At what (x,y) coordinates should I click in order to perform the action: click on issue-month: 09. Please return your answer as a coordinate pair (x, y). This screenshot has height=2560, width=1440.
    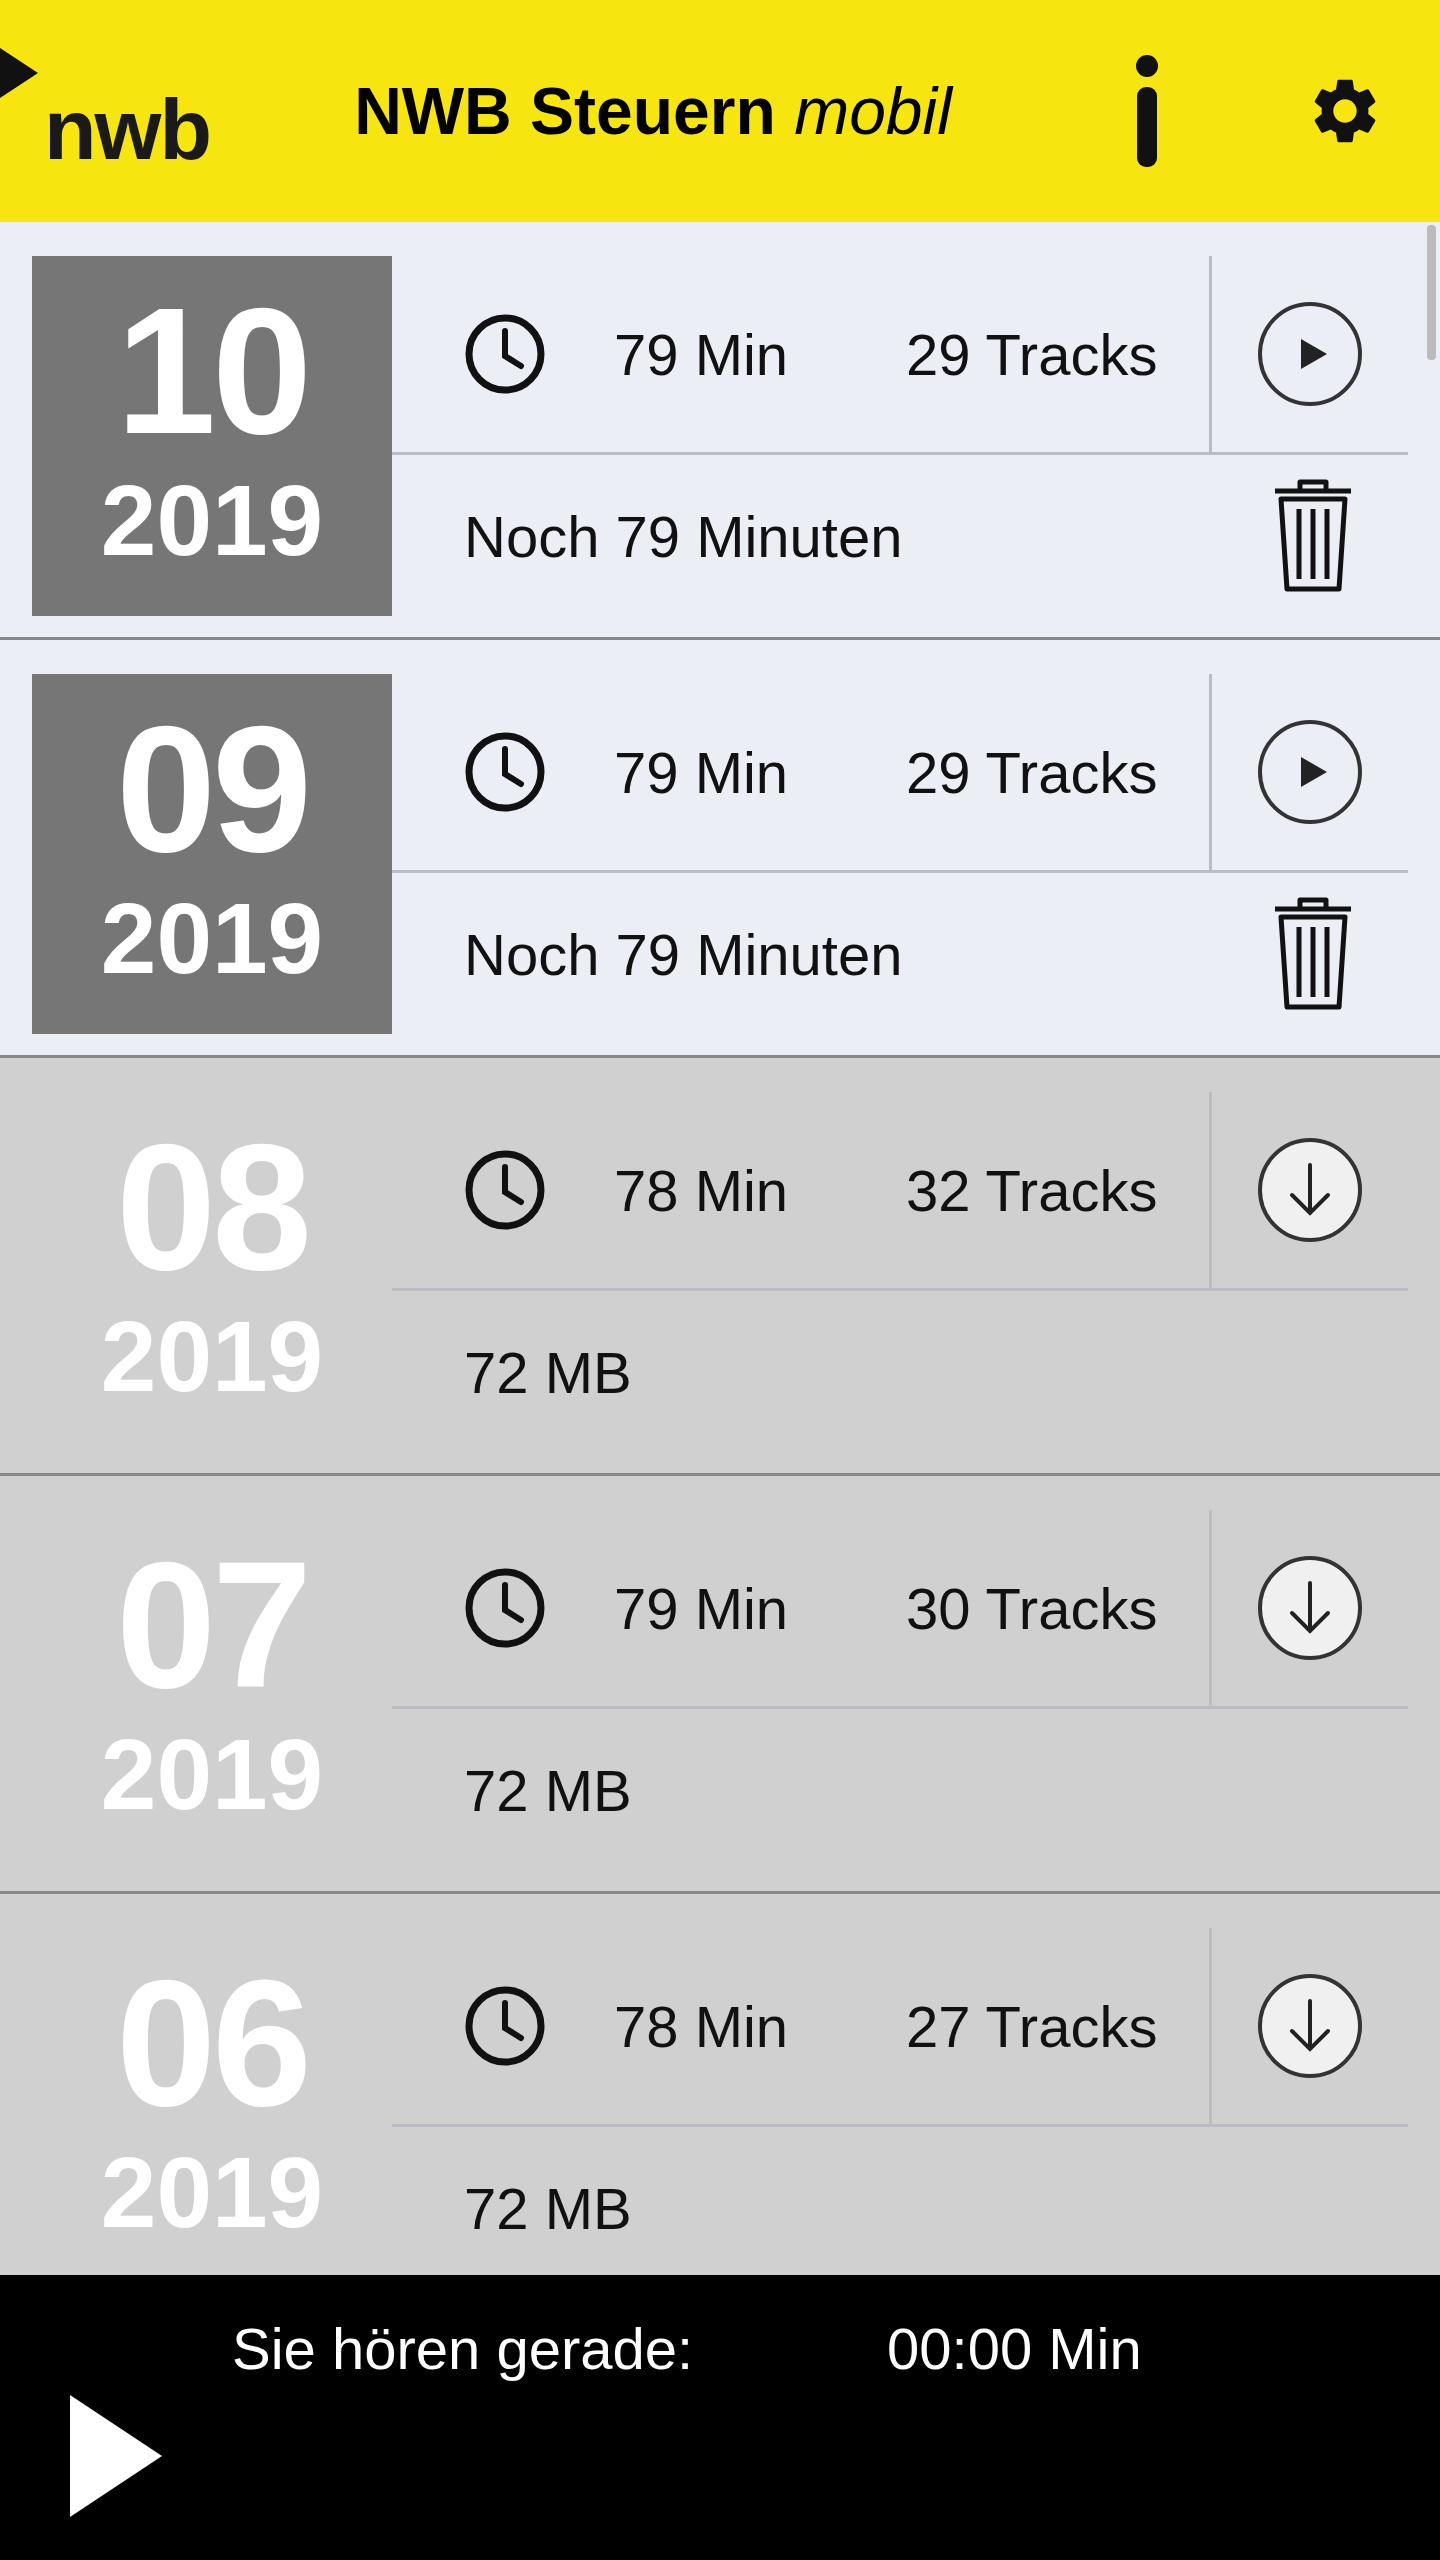
    Looking at the image, I should click on (212, 789).